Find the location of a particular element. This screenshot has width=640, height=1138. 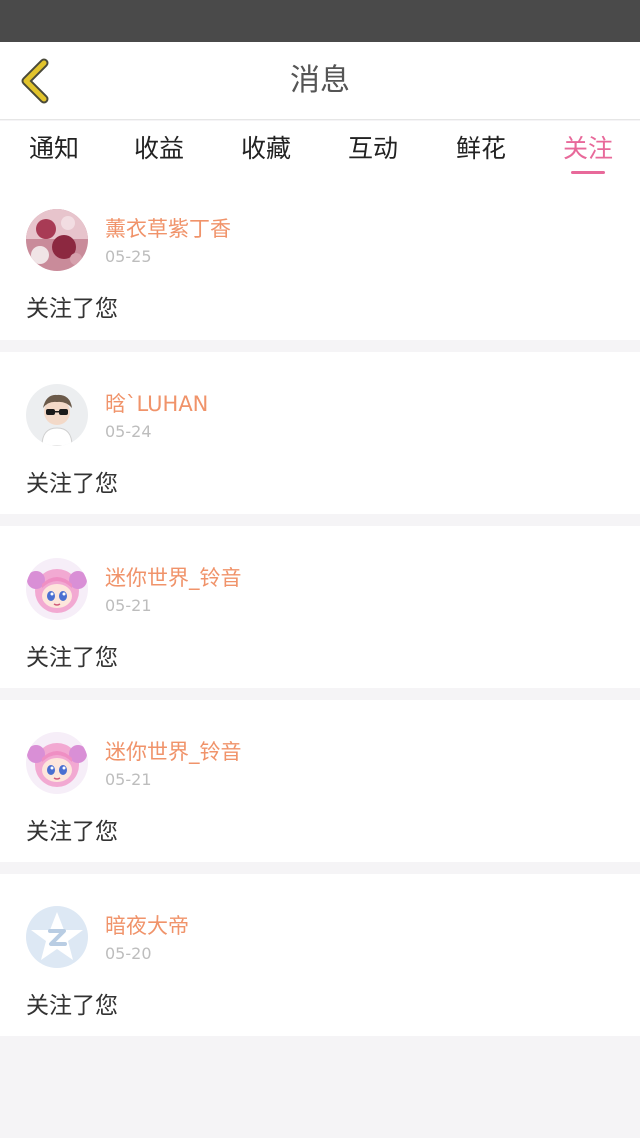

tab-label: 通知 is located at coordinates (53, 148).